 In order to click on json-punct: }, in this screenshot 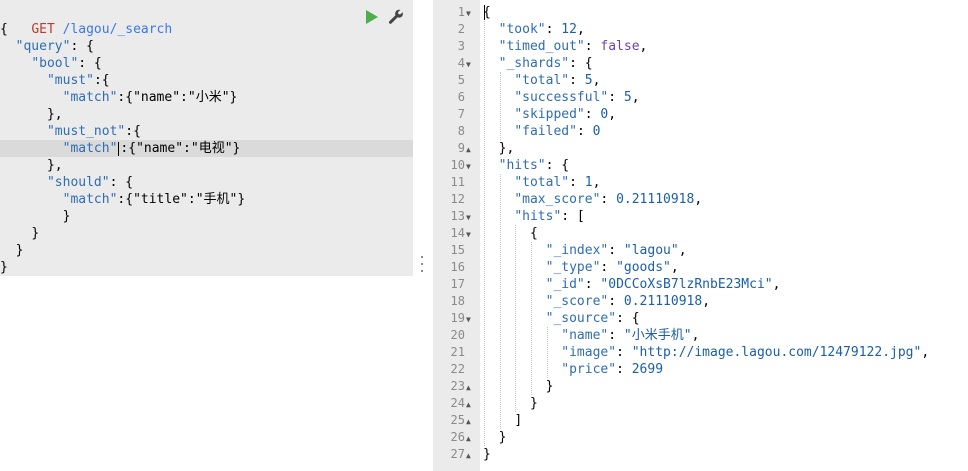, I will do `click(506, 148)`.